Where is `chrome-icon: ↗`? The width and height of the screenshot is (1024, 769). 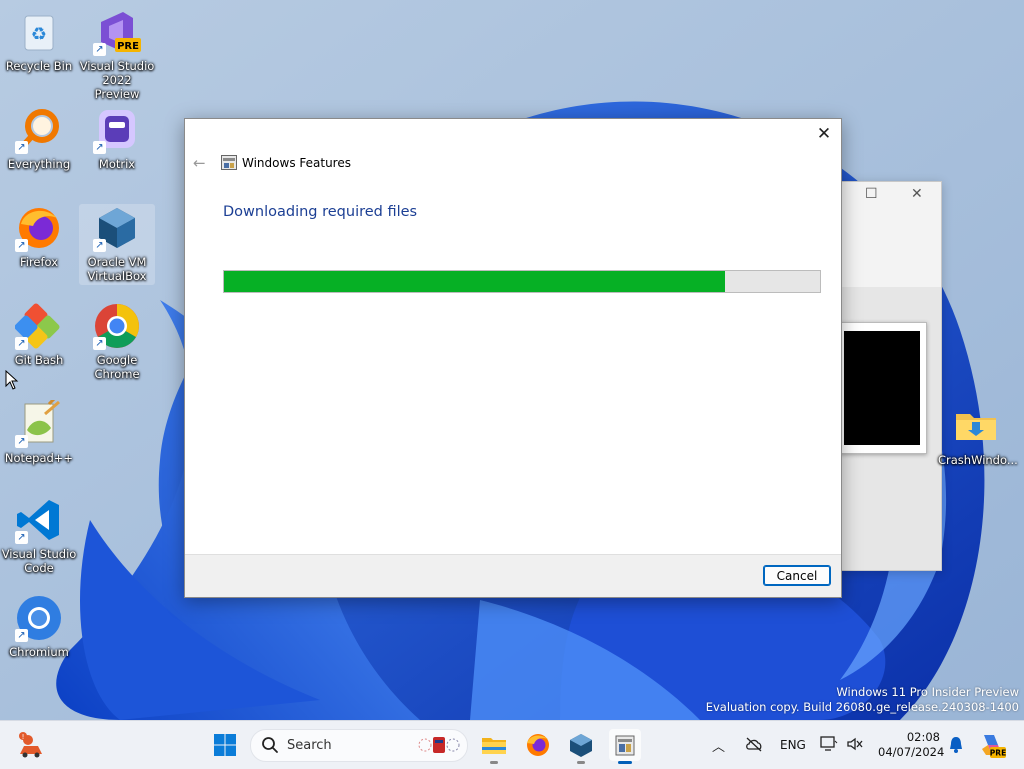 chrome-icon: ↗ is located at coordinates (117, 326).